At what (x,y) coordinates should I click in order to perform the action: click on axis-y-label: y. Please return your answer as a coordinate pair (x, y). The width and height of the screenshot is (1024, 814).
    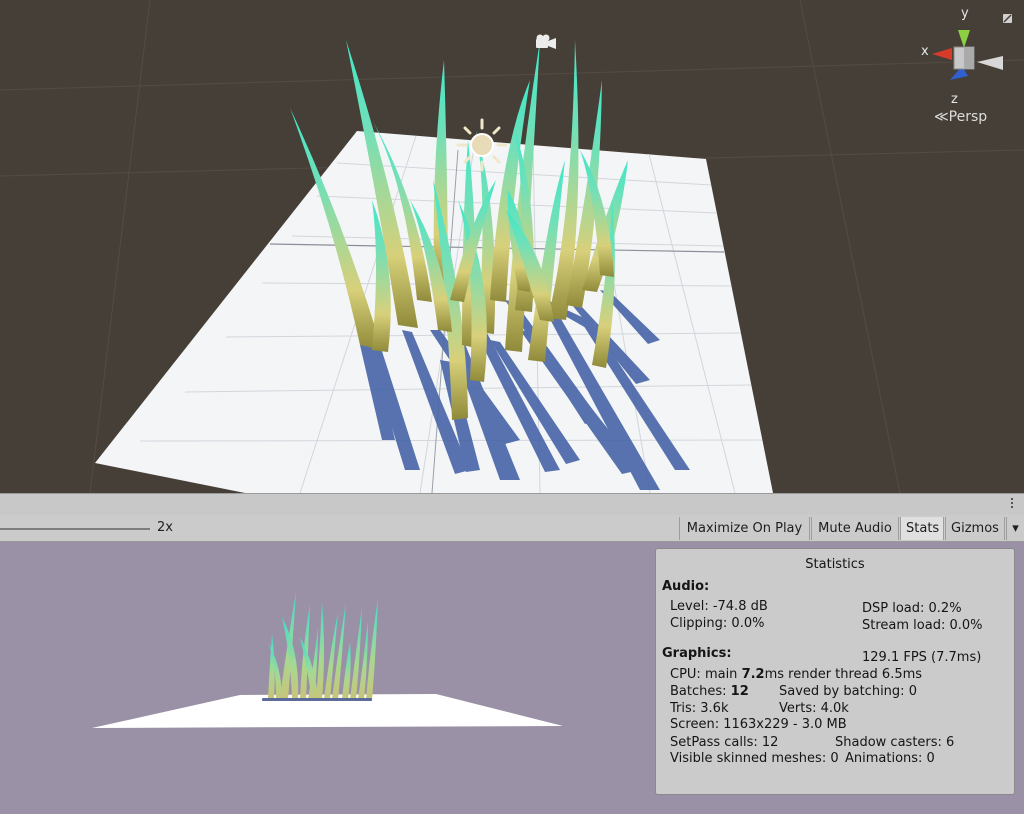
    Looking at the image, I should click on (965, 13).